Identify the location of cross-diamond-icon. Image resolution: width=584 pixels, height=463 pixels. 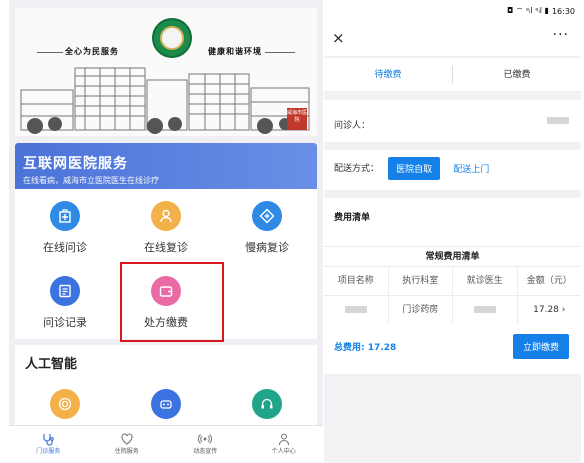
(267, 216).